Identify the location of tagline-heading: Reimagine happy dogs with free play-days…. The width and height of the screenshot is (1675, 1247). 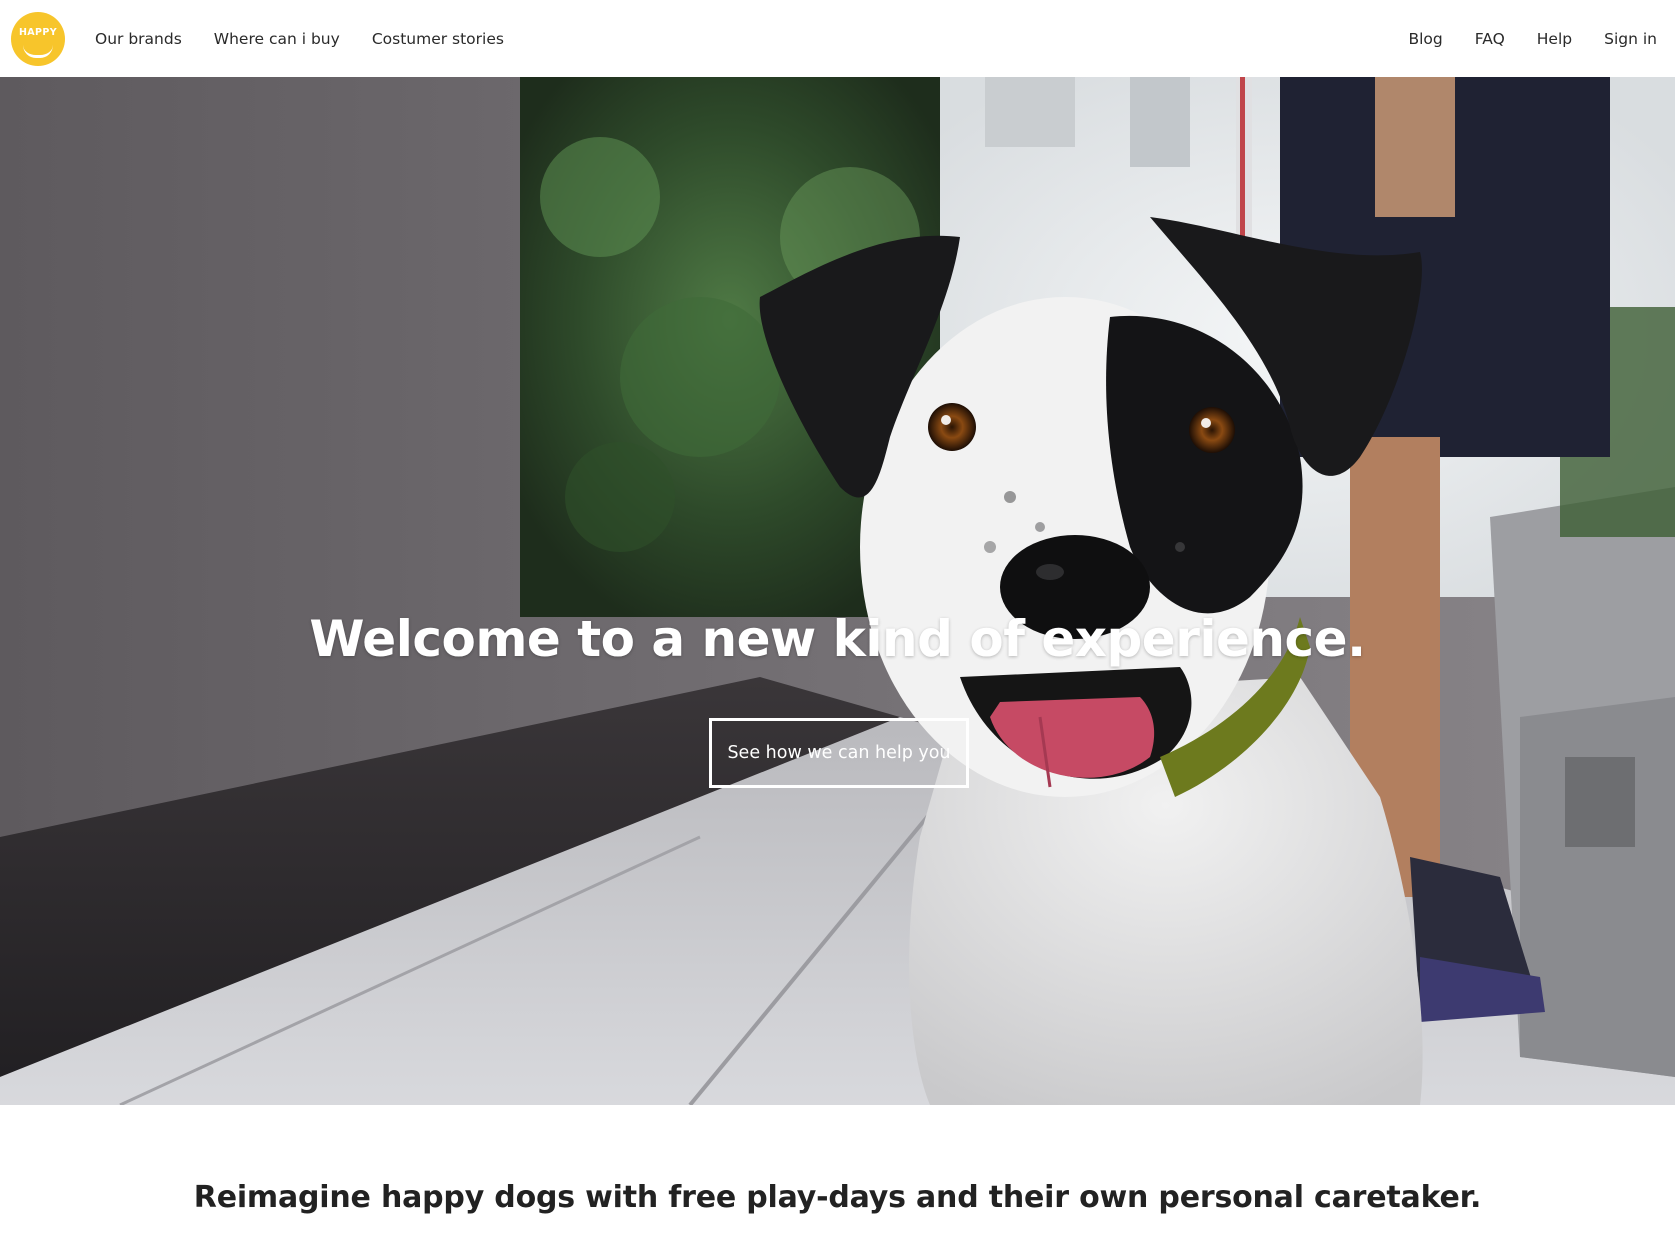
(837, 1197).